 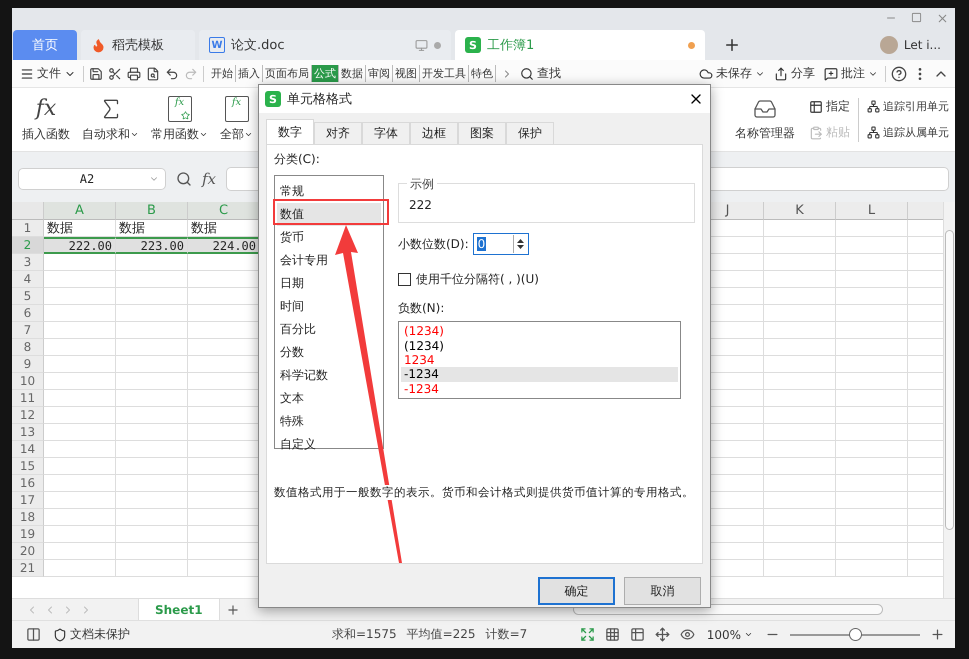 I want to click on ribbon-tab: 开始, so click(x=222, y=73).